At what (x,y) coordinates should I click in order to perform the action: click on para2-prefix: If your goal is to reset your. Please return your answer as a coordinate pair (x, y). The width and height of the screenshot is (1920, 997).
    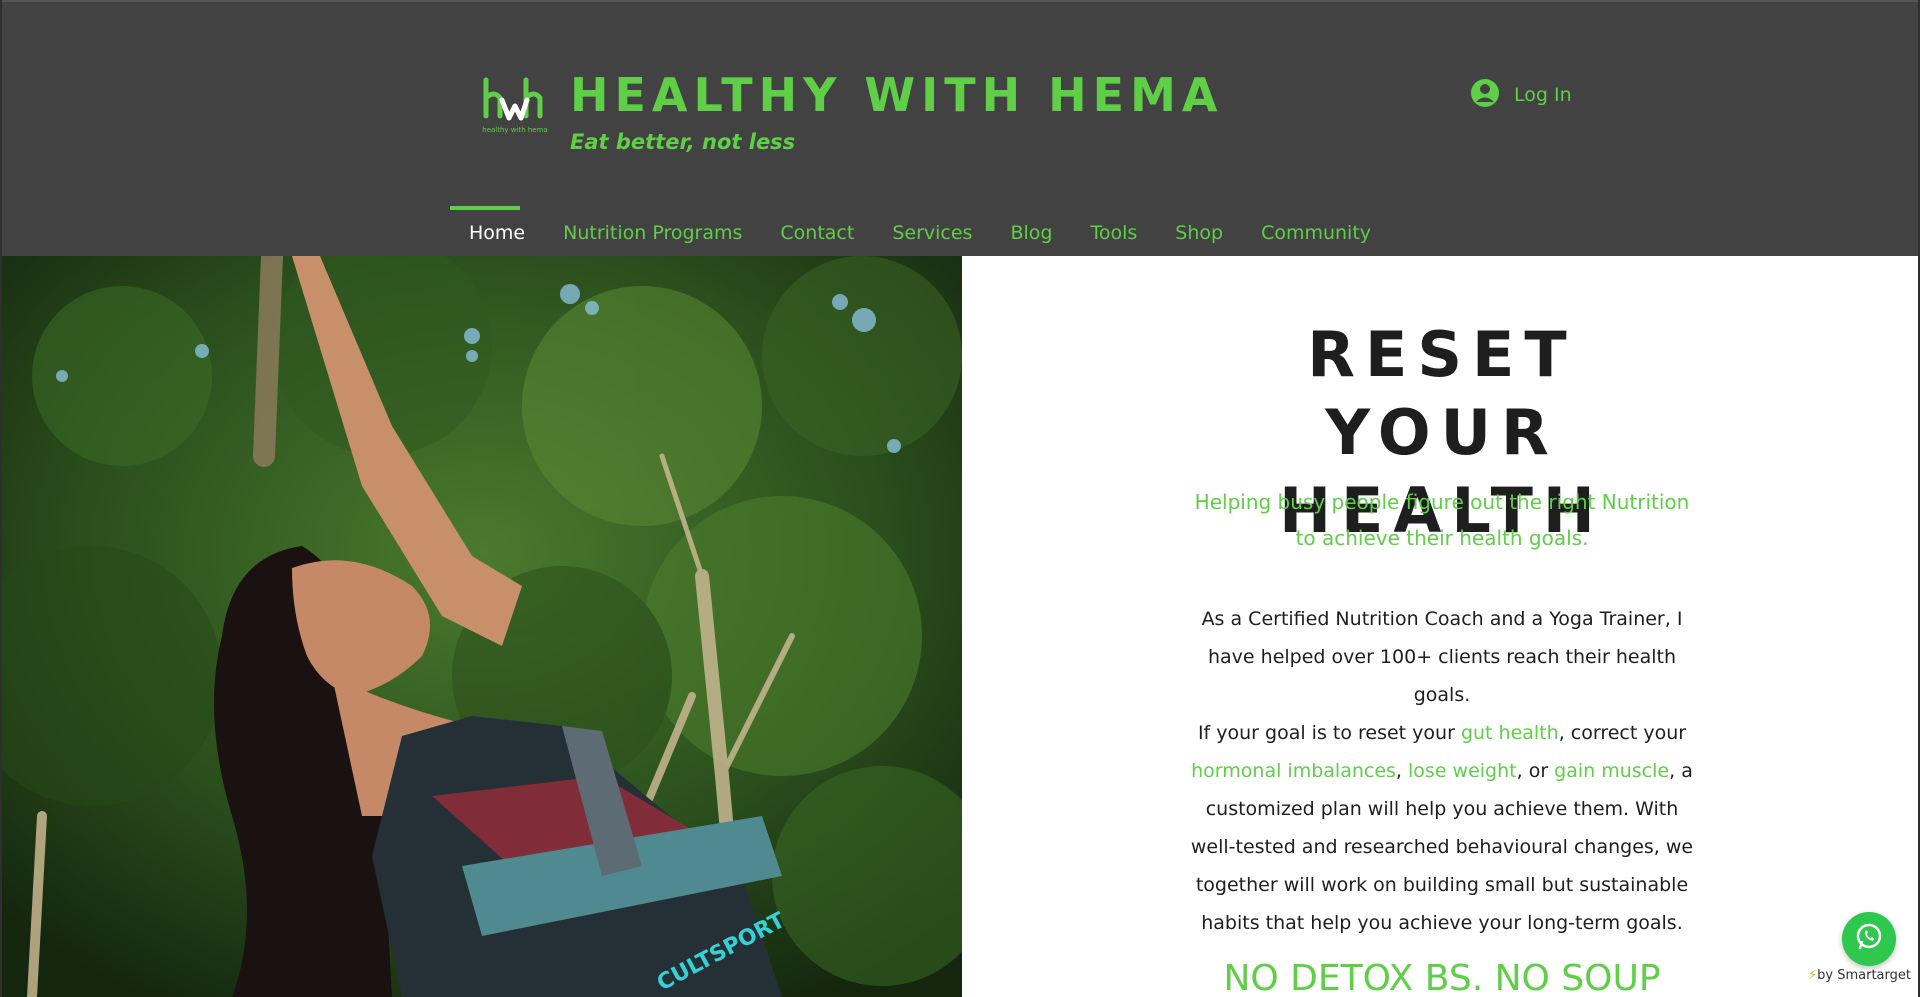
    Looking at the image, I should click on (1329, 733).